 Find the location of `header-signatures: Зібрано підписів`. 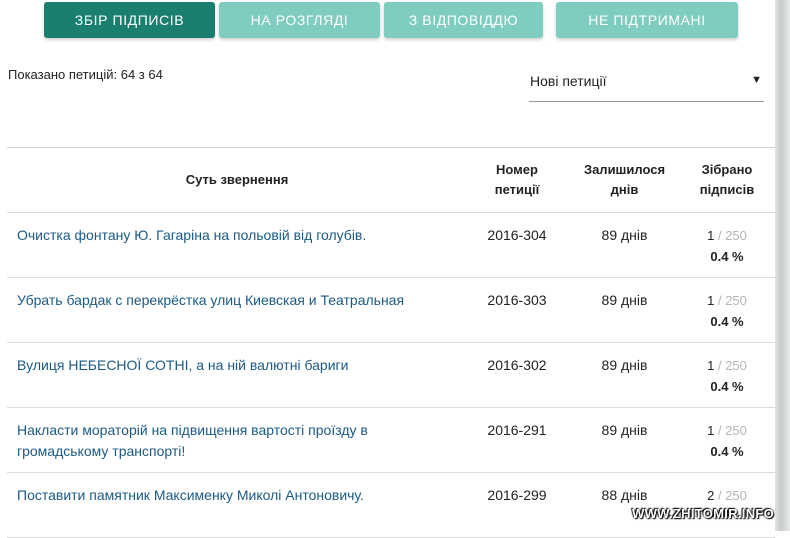

header-signatures: Зібрано підписів is located at coordinates (727, 179).